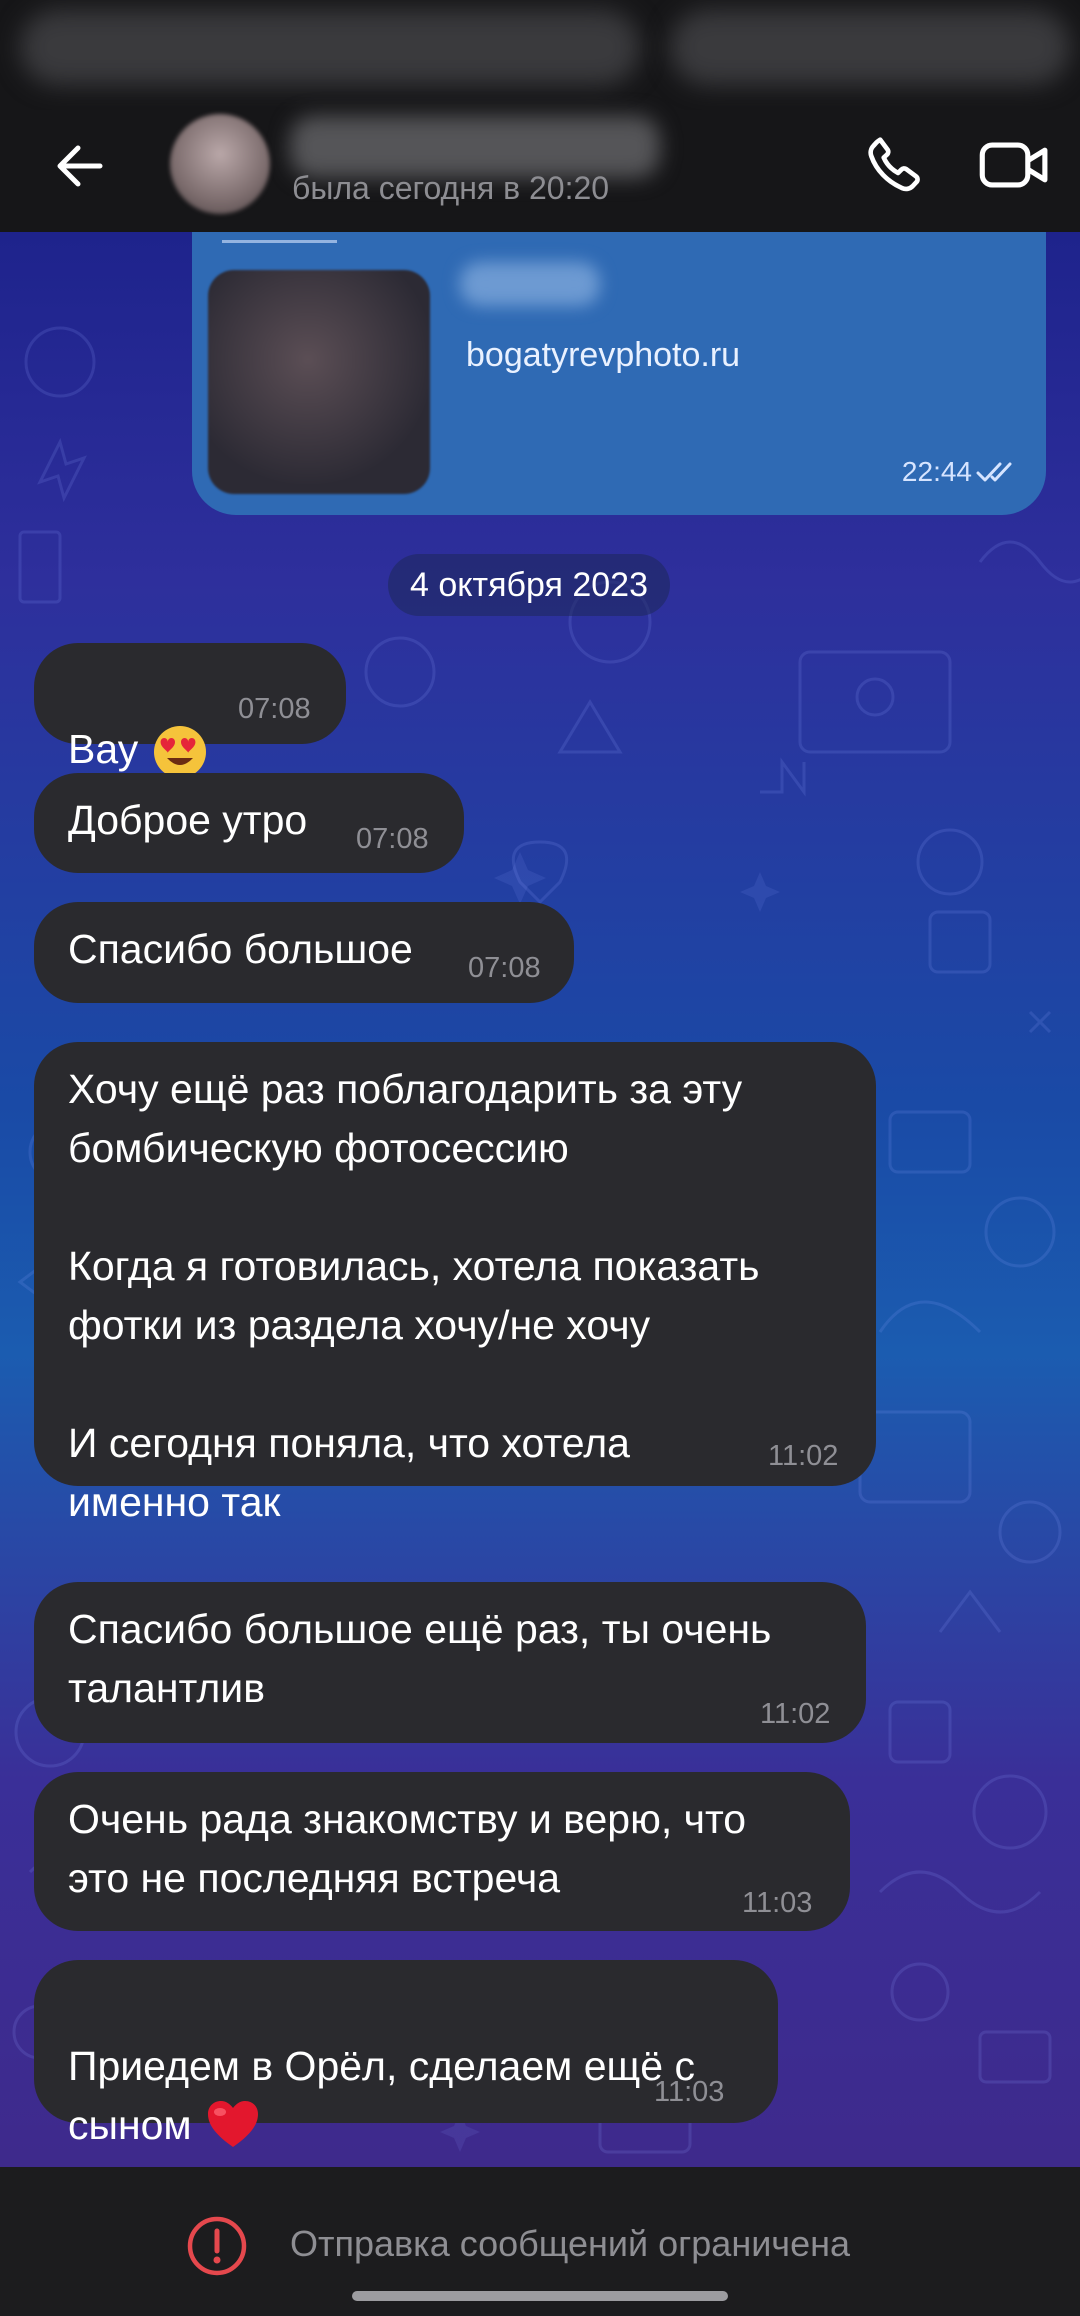 Image resolution: width=1080 pixels, height=2316 pixels. What do you see at coordinates (603, 355) in the screenshot?
I see `link-preview-domain: bogatyrevphoto.ru` at bounding box center [603, 355].